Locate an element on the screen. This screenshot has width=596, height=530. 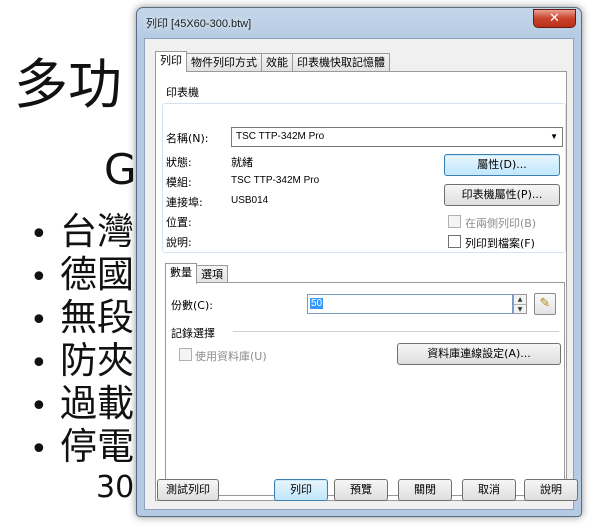
printer-group-label: 印表機 is located at coordinates (182, 92).